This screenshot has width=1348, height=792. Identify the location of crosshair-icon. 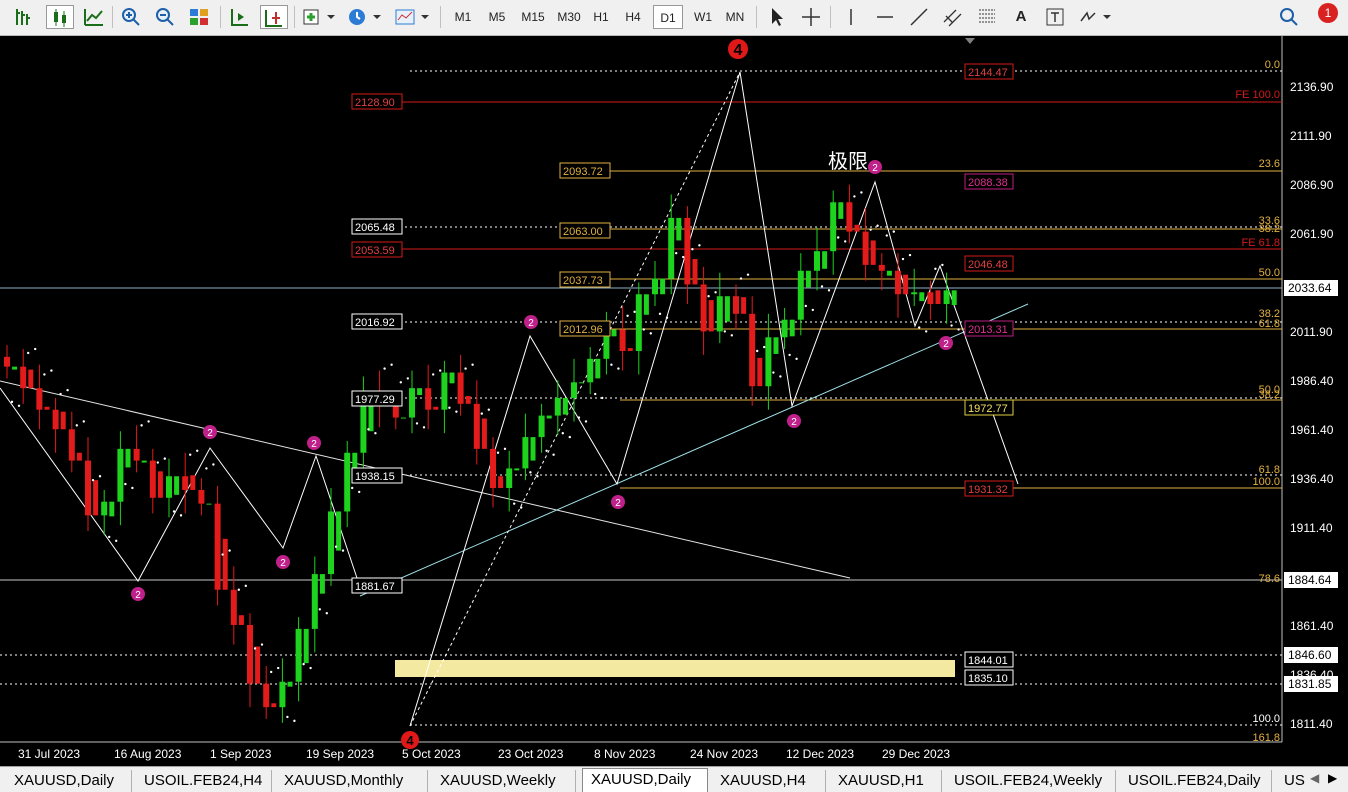
(811, 17).